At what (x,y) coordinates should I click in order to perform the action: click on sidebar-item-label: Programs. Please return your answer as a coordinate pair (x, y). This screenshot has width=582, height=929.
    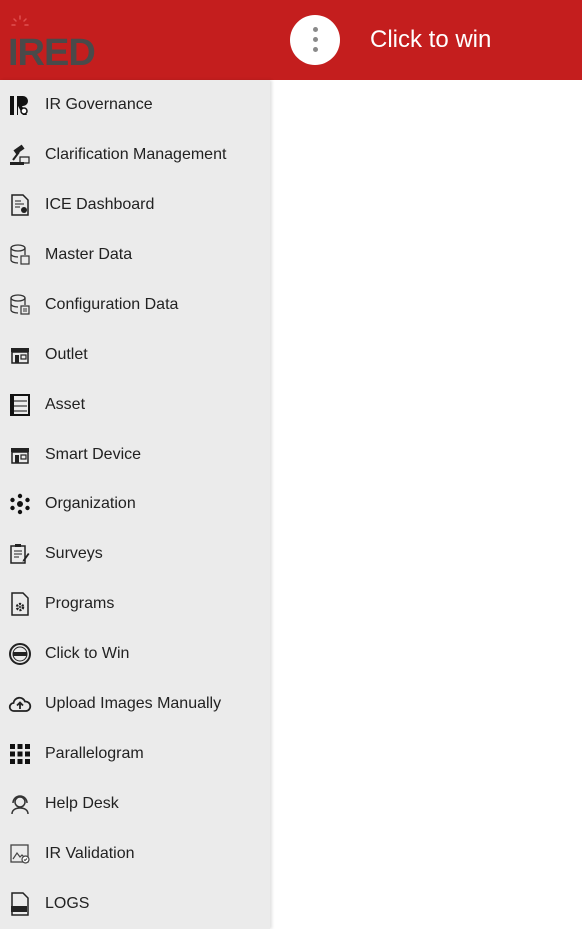
    Looking at the image, I should click on (80, 603).